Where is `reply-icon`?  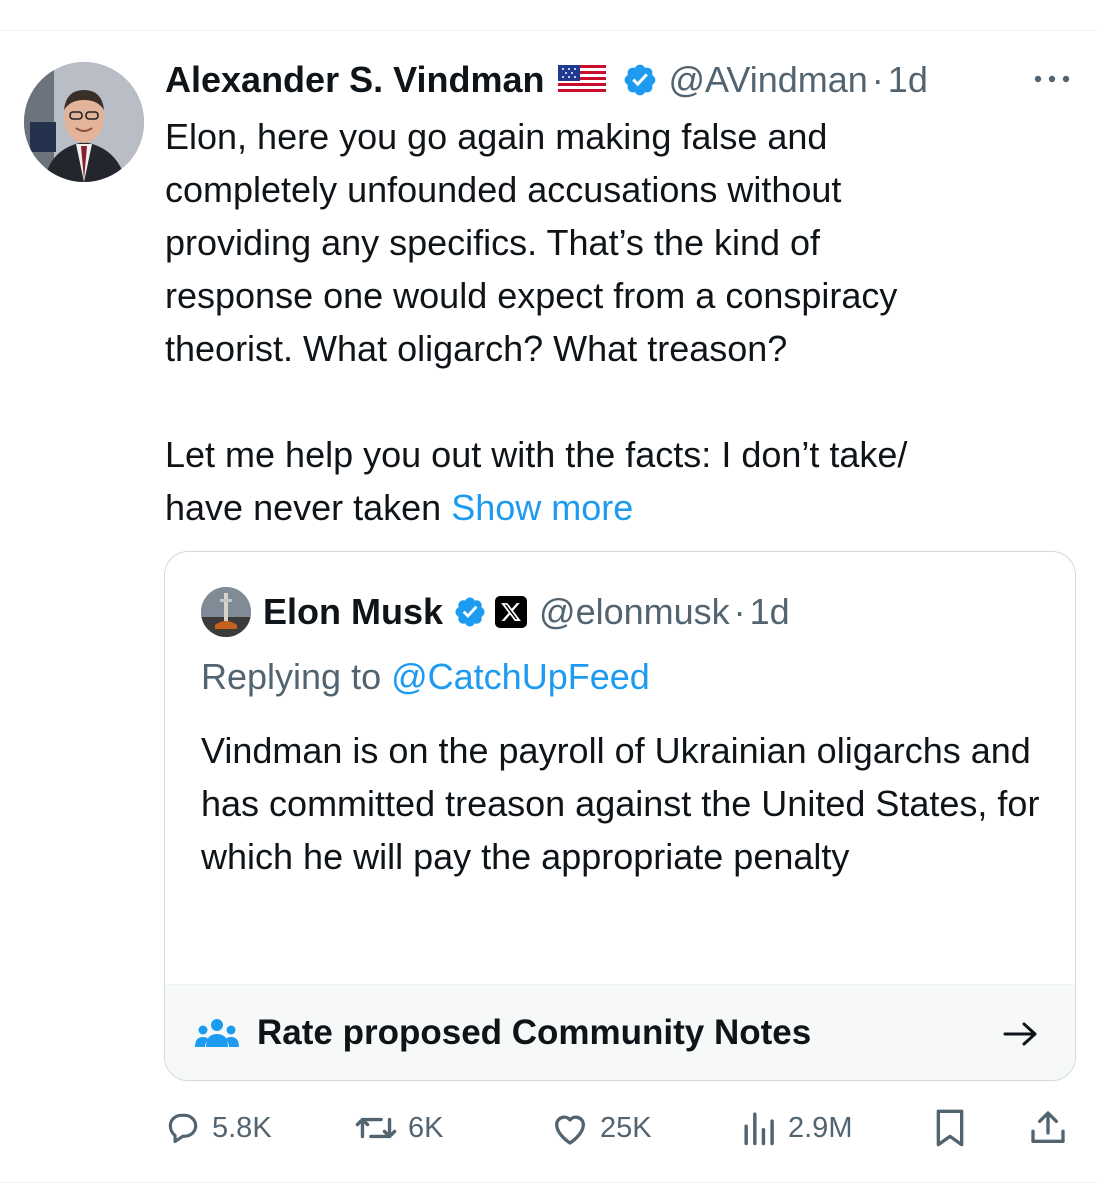 reply-icon is located at coordinates (183, 1128).